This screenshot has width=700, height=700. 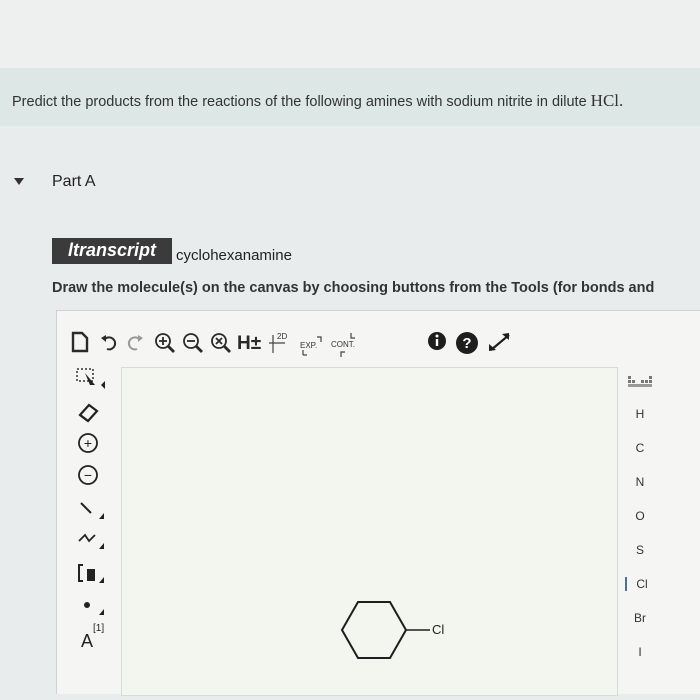 What do you see at coordinates (640, 652) in the screenshot?
I see `element-button-i: I` at bounding box center [640, 652].